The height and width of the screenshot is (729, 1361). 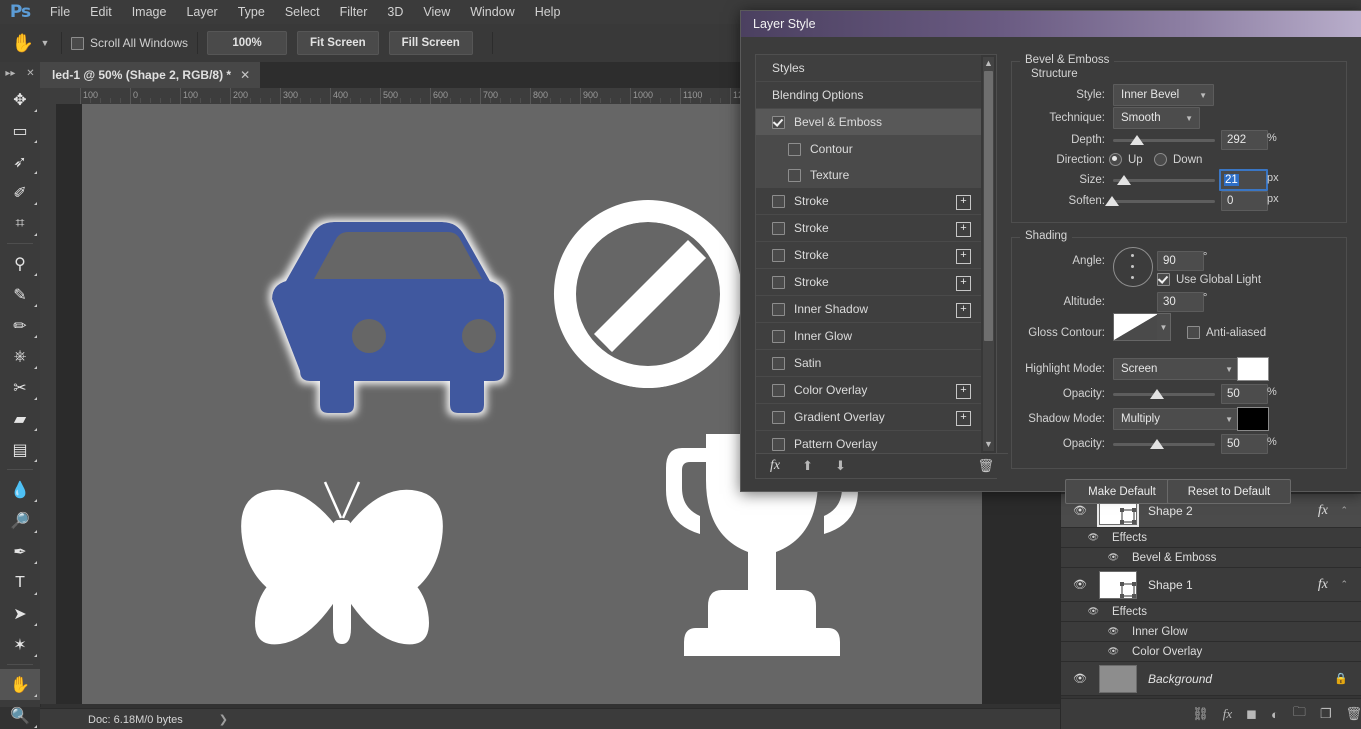 I want to click on highlight-mode-select: Screen ▼, so click(x=1176, y=369).